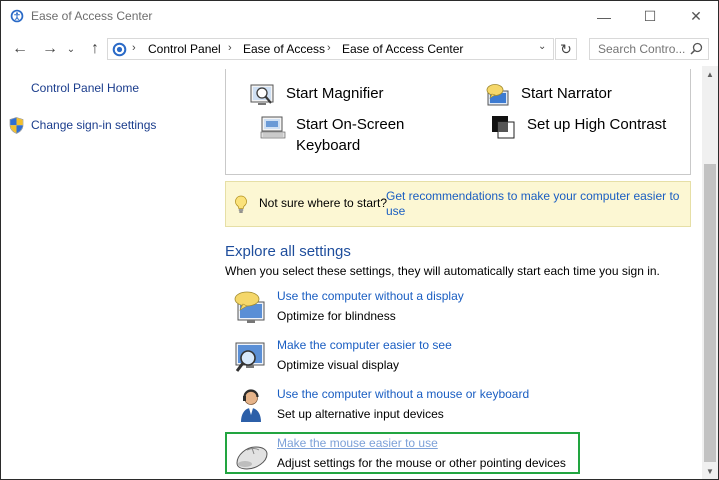 Image resolution: width=719 pixels, height=480 pixels. What do you see at coordinates (696, 48) in the screenshot?
I see `search-icon` at bounding box center [696, 48].